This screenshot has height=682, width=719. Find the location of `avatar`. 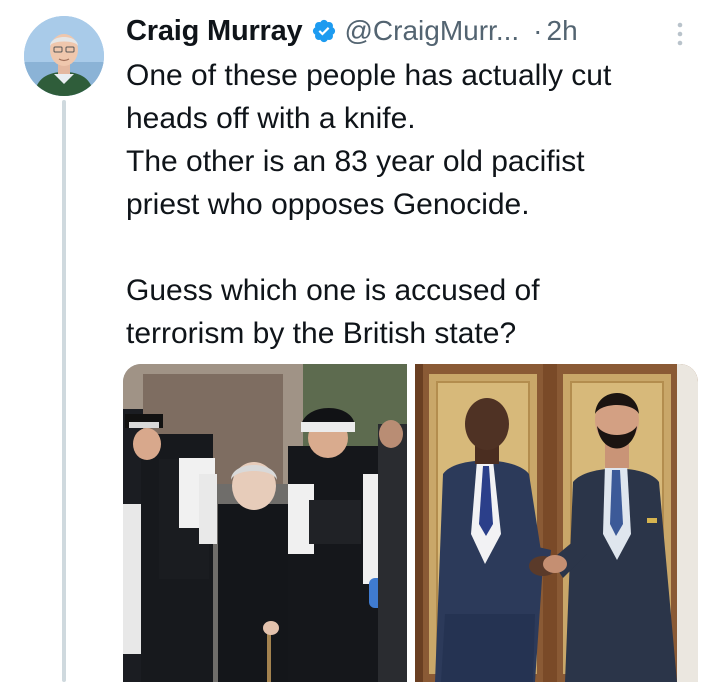

avatar is located at coordinates (64, 56).